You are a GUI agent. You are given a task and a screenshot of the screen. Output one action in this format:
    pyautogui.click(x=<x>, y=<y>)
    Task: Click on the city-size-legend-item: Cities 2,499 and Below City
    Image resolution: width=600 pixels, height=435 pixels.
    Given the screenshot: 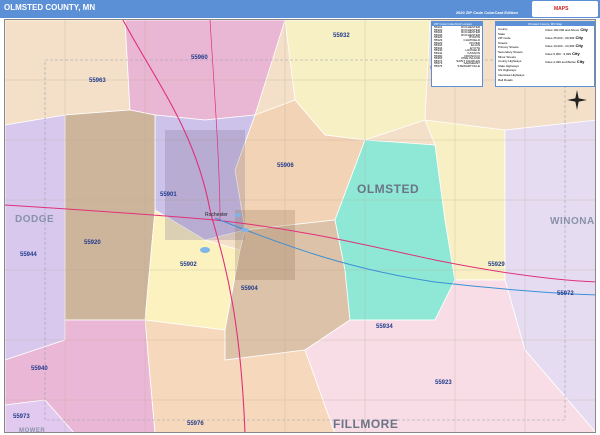 What is the action you would take?
    pyautogui.click(x=565, y=61)
    